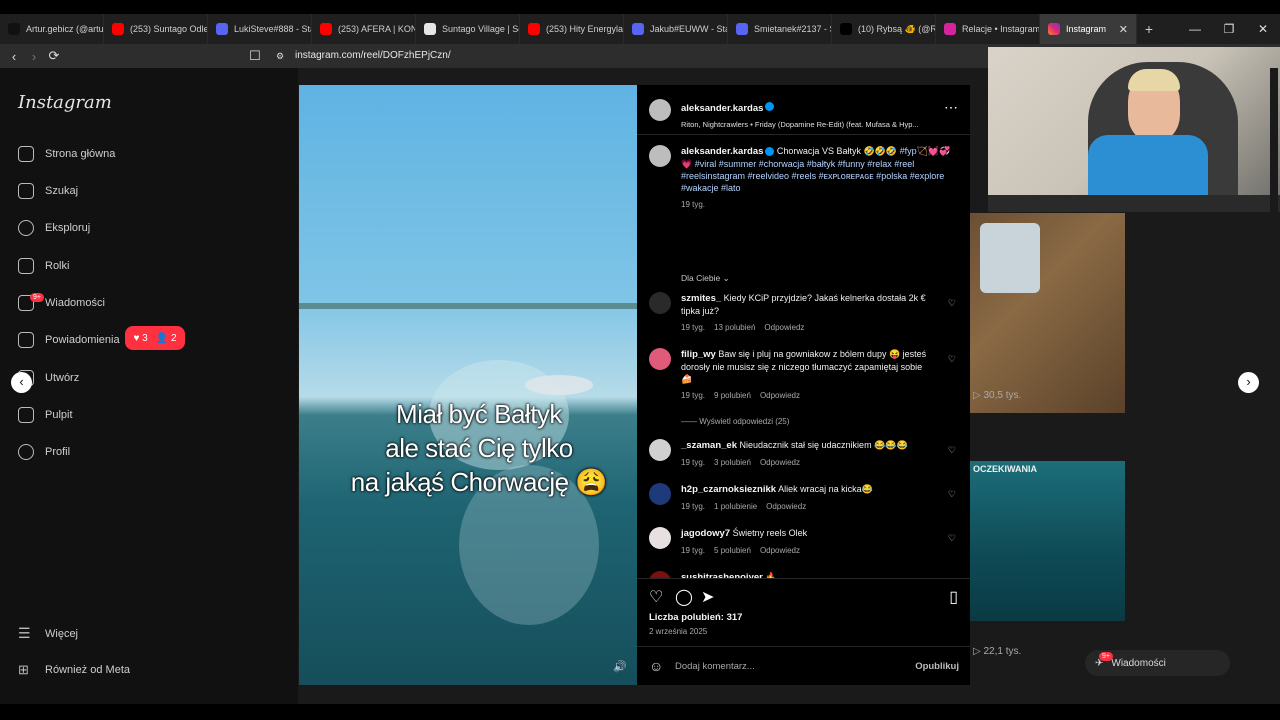  I want to click on caption-author-avatar, so click(660, 156).